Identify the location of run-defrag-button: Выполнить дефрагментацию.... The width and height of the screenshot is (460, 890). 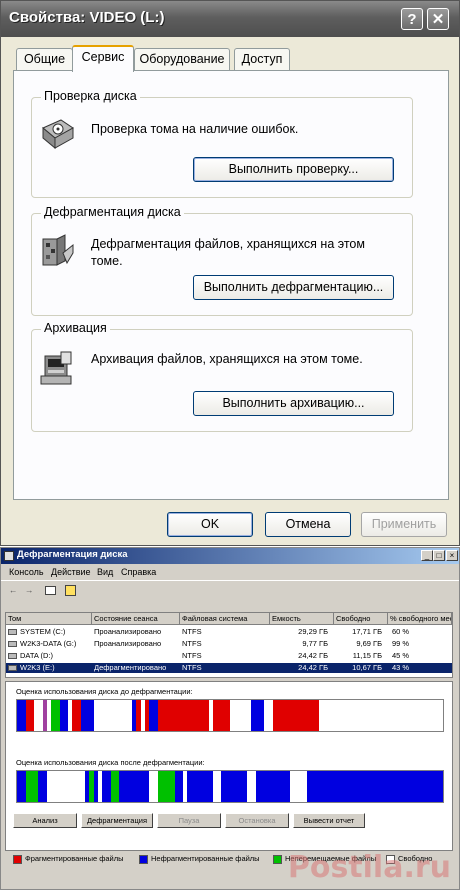
(293, 287).